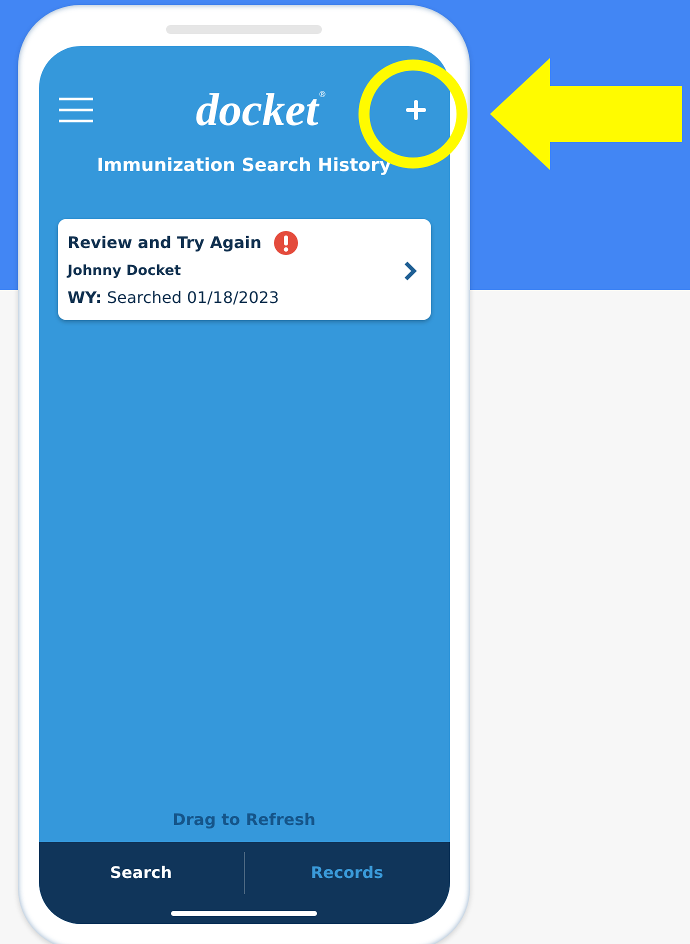  Describe the element at coordinates (125, 271) in the screenshot. I see `person-name: Johnny Docket` at that location.